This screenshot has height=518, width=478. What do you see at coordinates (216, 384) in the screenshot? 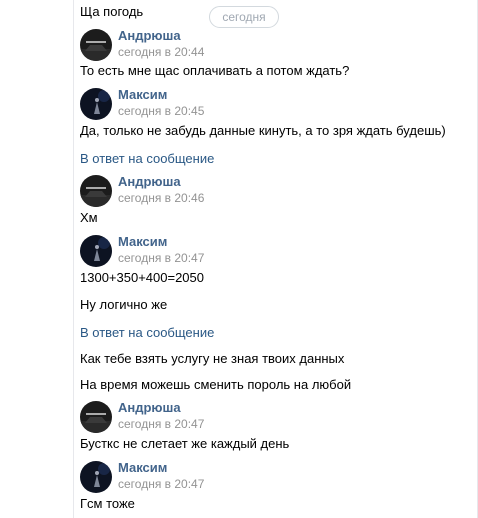
I see `message-text: На время можешь сменить пороль на любой` at bounding box center [216, 384].